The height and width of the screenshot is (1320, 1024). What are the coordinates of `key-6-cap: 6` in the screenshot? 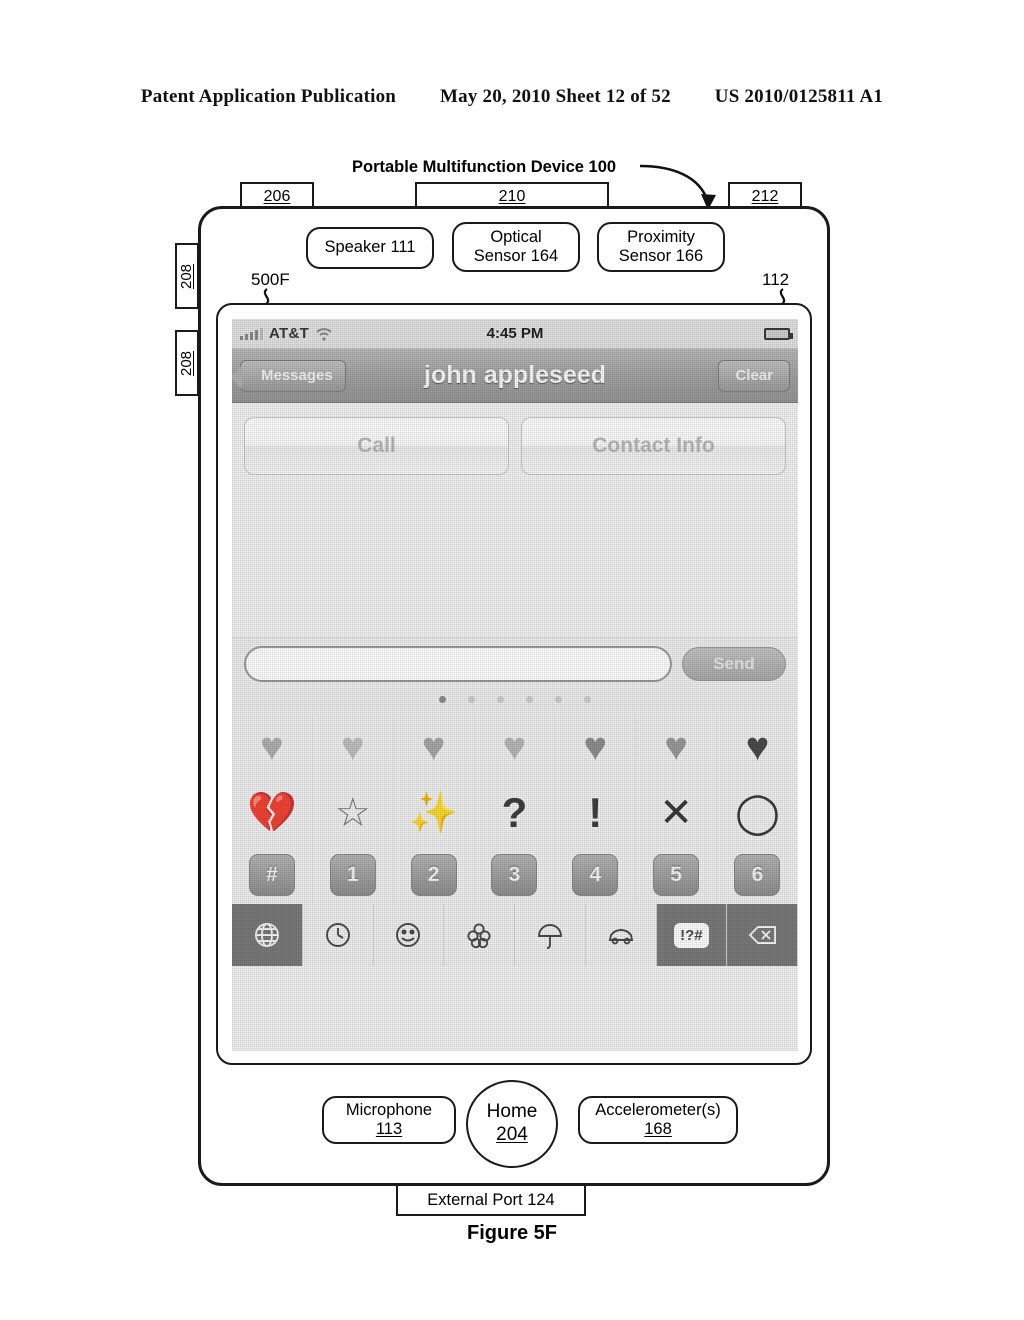 It's located at (757, 875).